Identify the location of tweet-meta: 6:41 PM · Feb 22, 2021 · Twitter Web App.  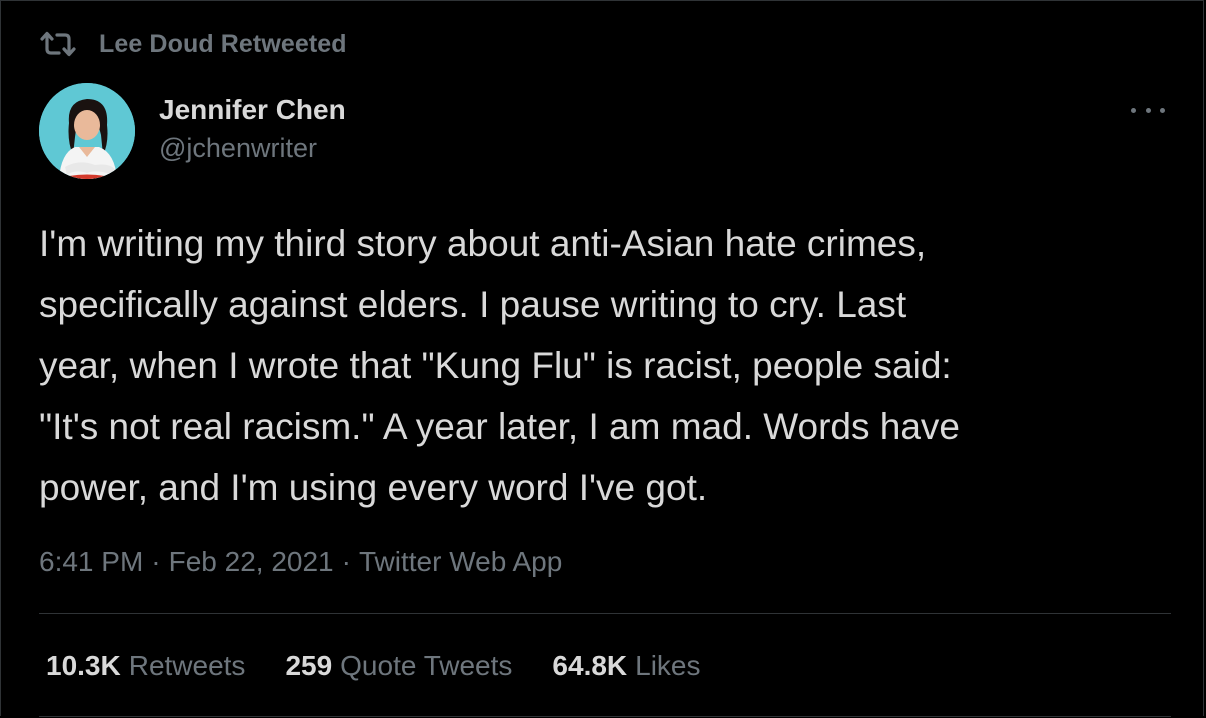
(300, 562).